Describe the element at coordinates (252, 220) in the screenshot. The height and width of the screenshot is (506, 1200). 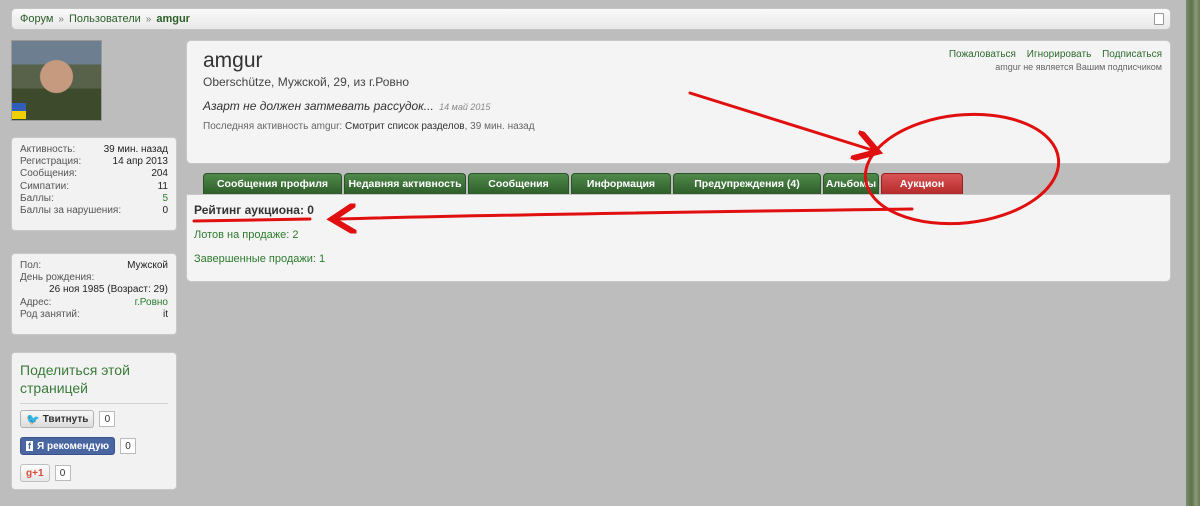
I see `annotation-underline` at that location.